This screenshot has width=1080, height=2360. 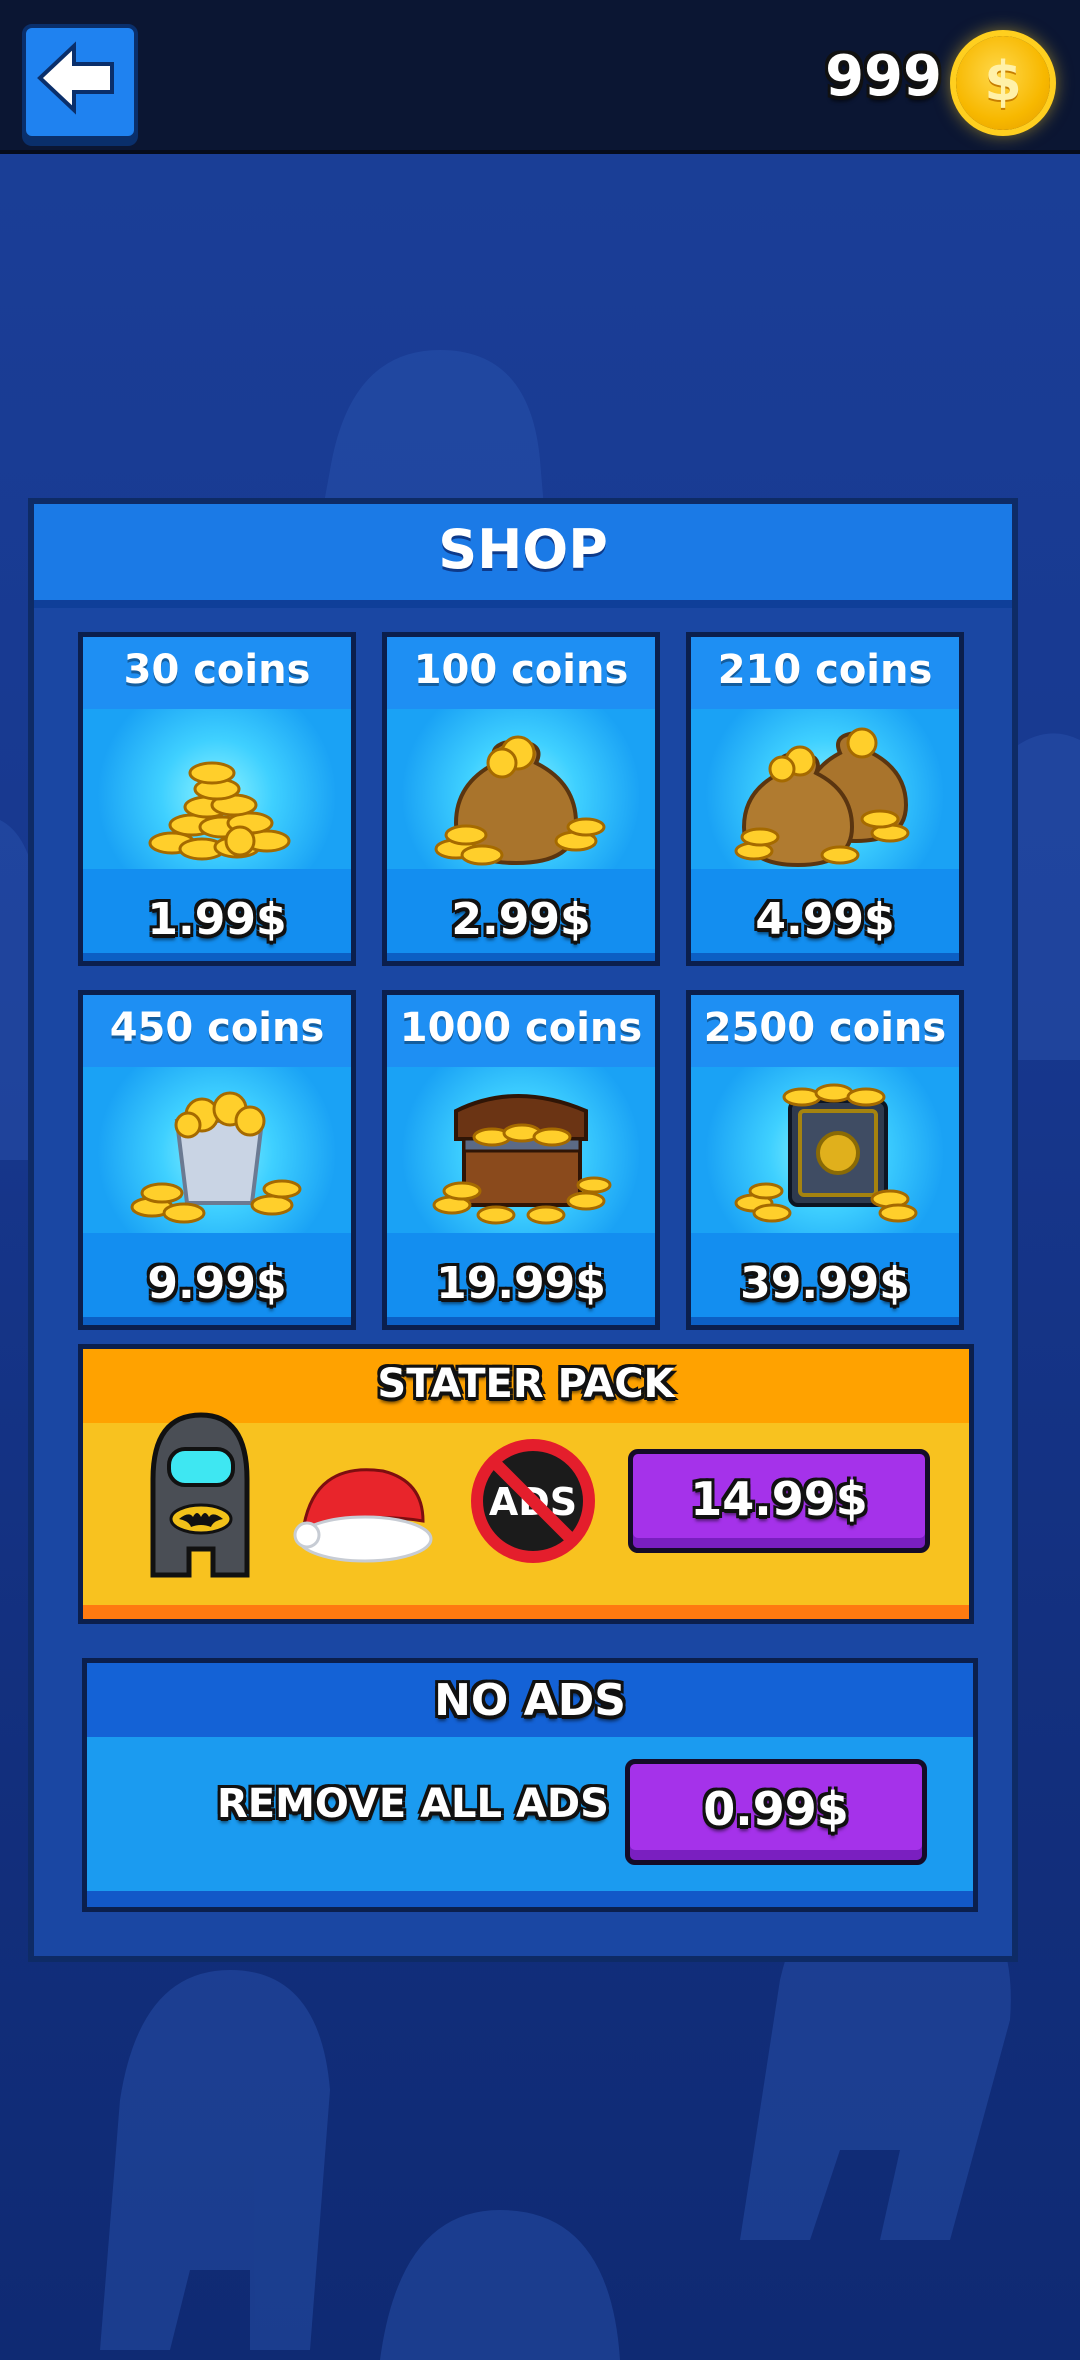 I want to click on shop-header: SHOP, so click(x=523, y=556).